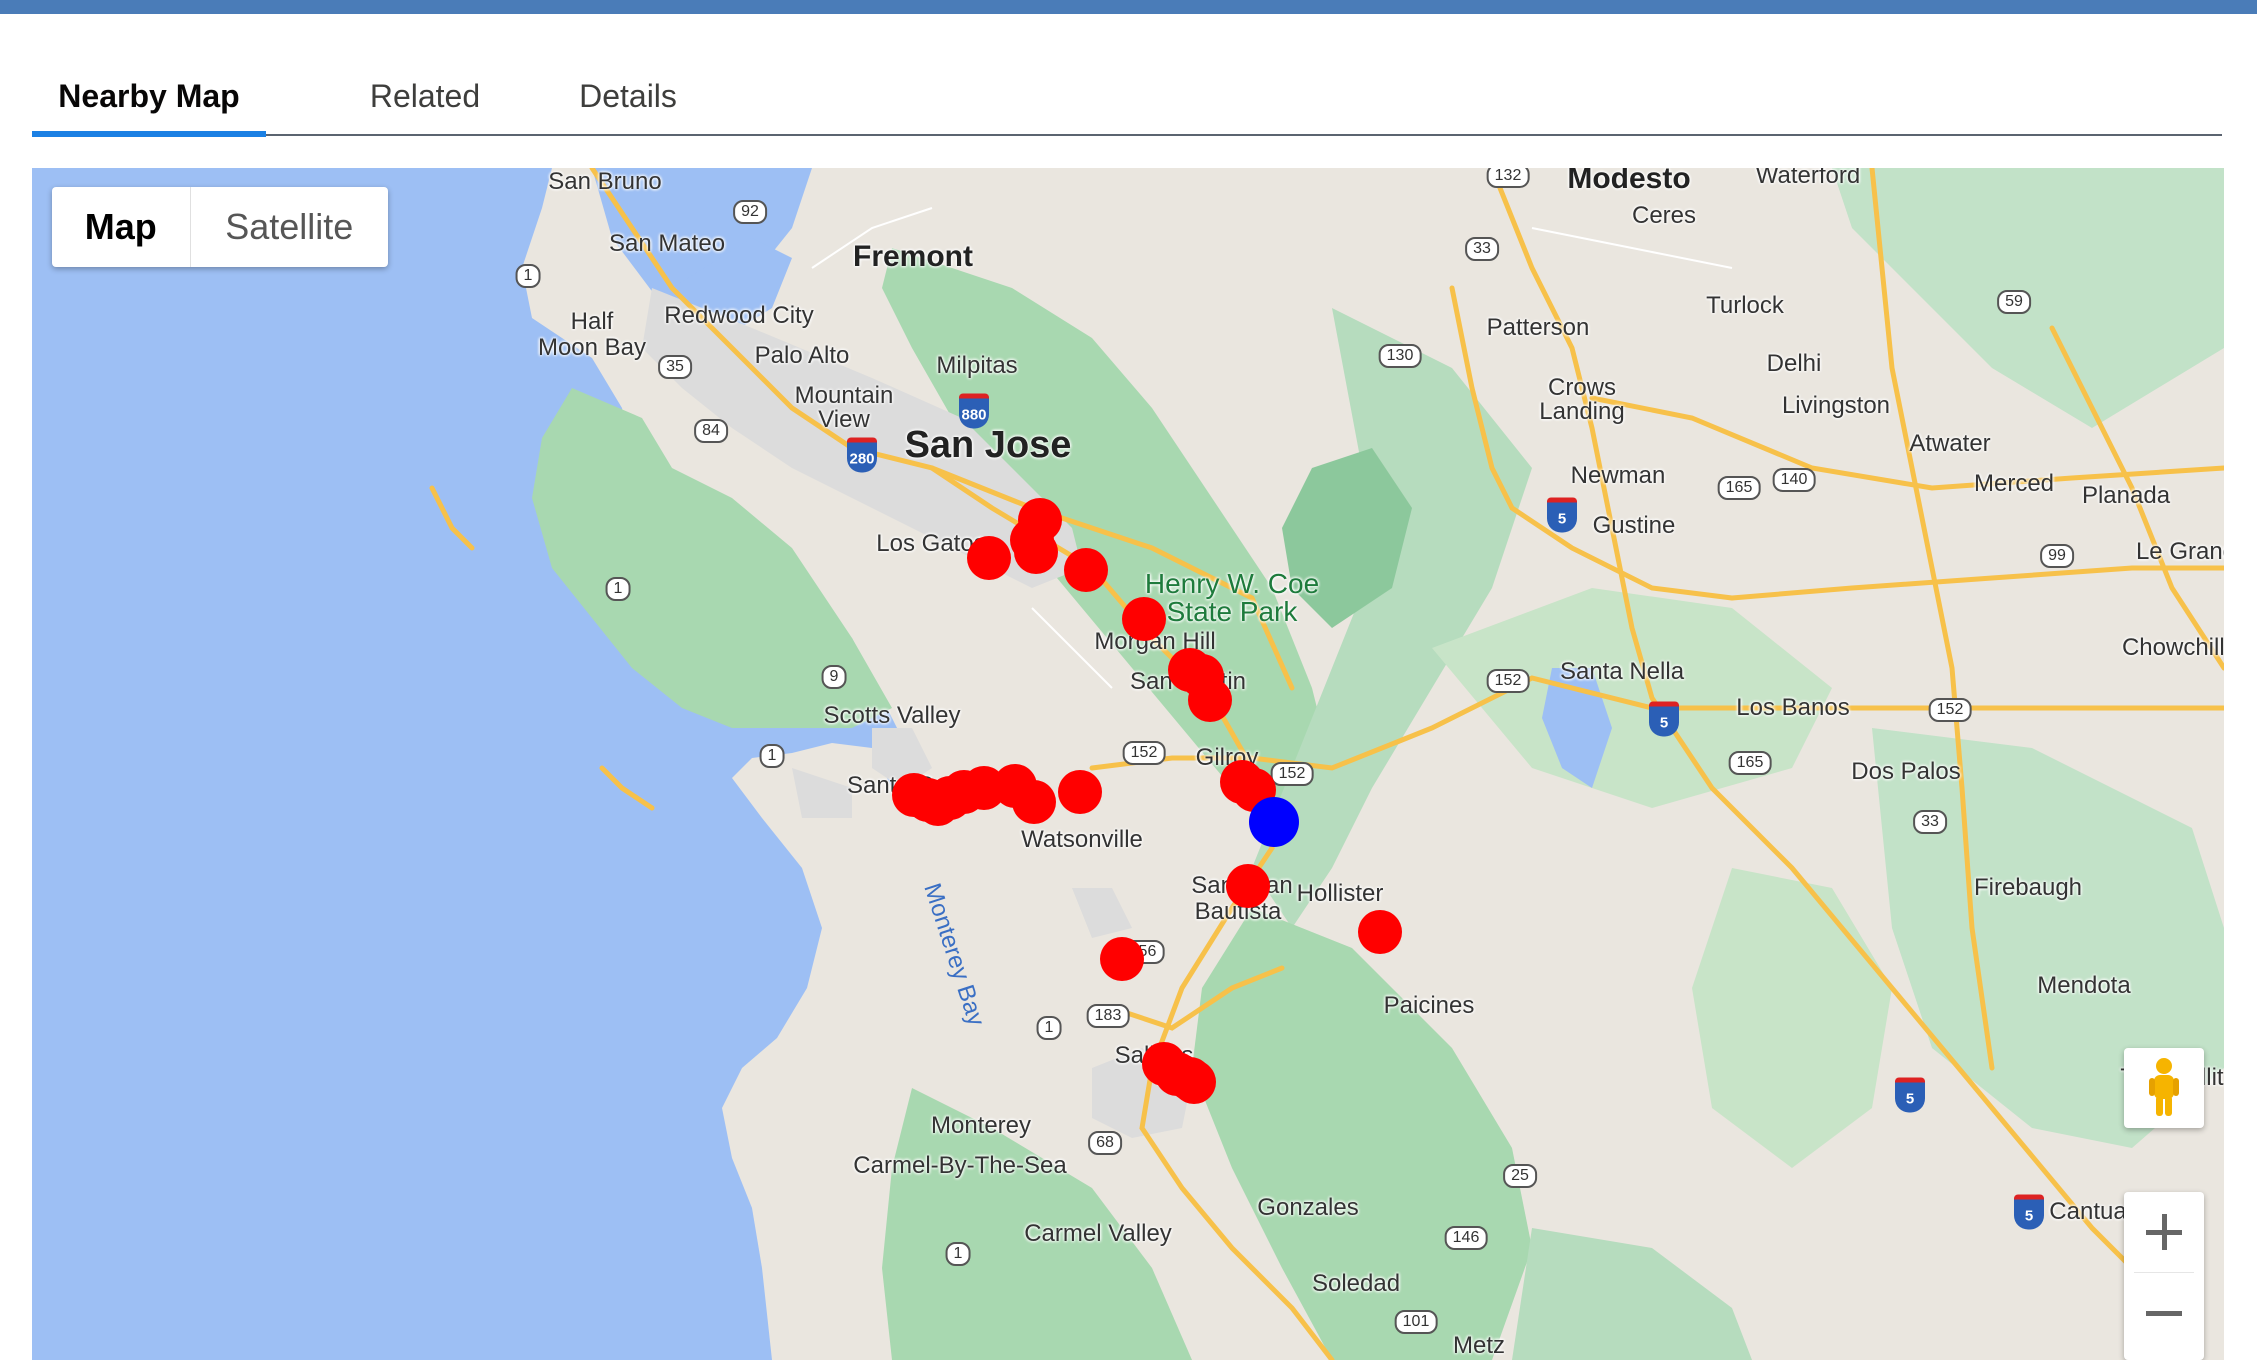  I want to click on tab-related: Related, so click(425, 98).